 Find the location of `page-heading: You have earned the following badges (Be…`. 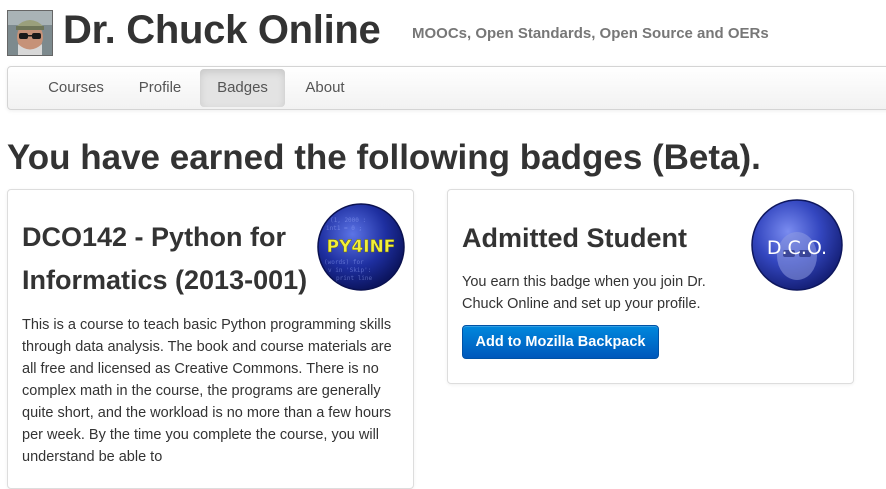

page-heading: You have earned the following badges (Be… is located at coordinates (384, 157).